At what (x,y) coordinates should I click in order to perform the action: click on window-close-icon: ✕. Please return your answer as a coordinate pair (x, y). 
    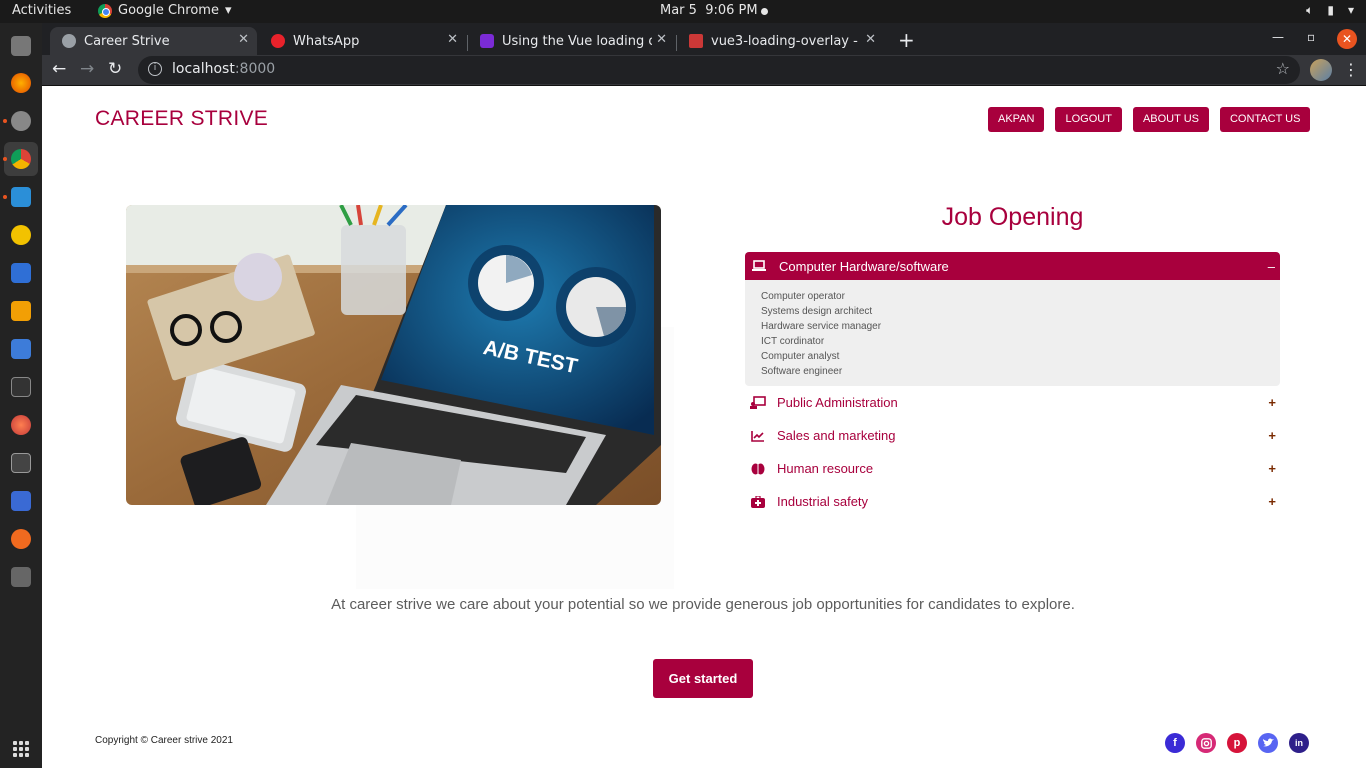
    Looking at the image, I should click on (1347, 39).